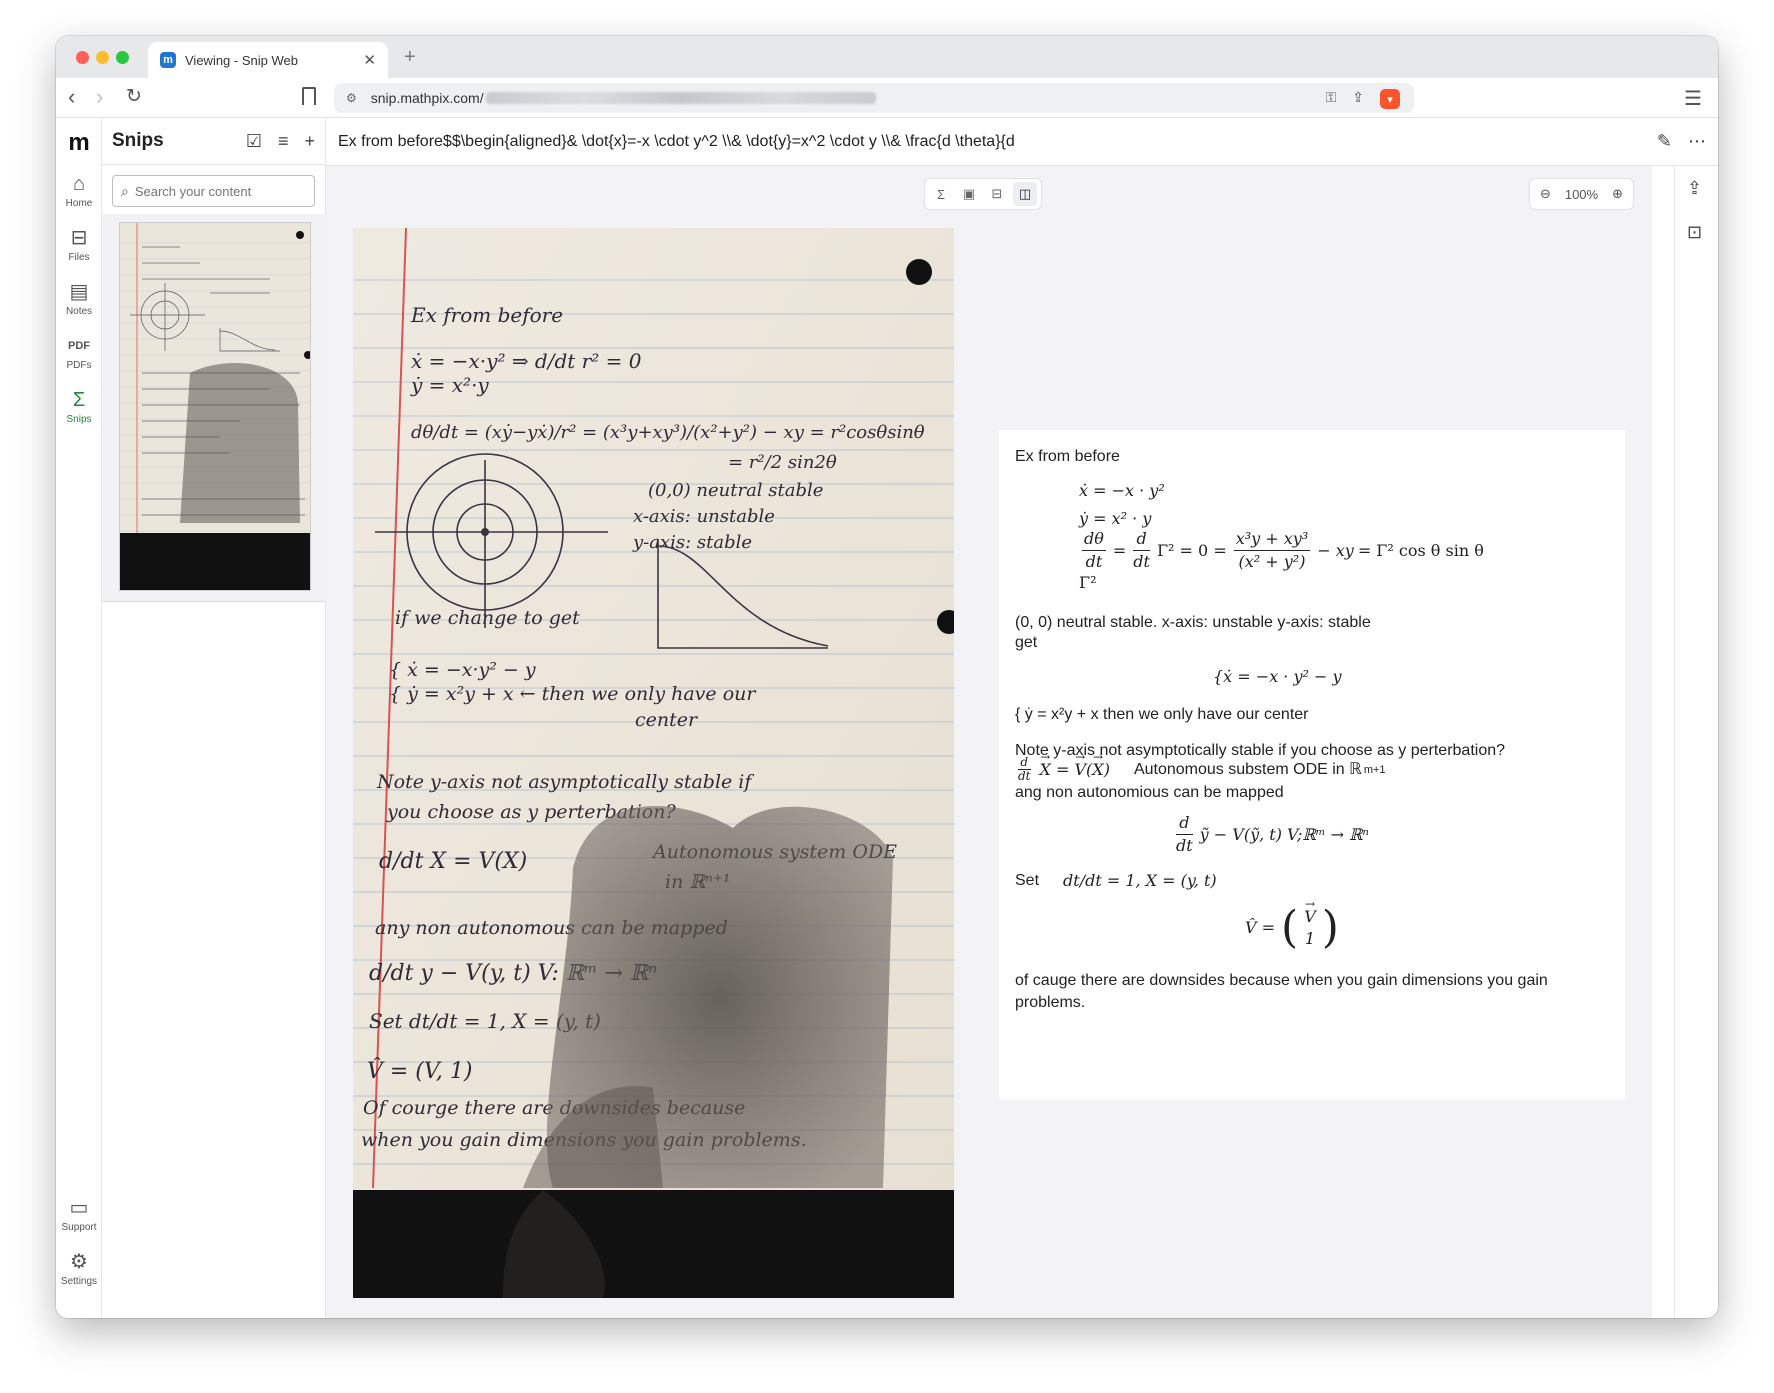 This screenshot has height=1393, width=1774. I want to click on snip-thumbnail-image, so click(215, 406).